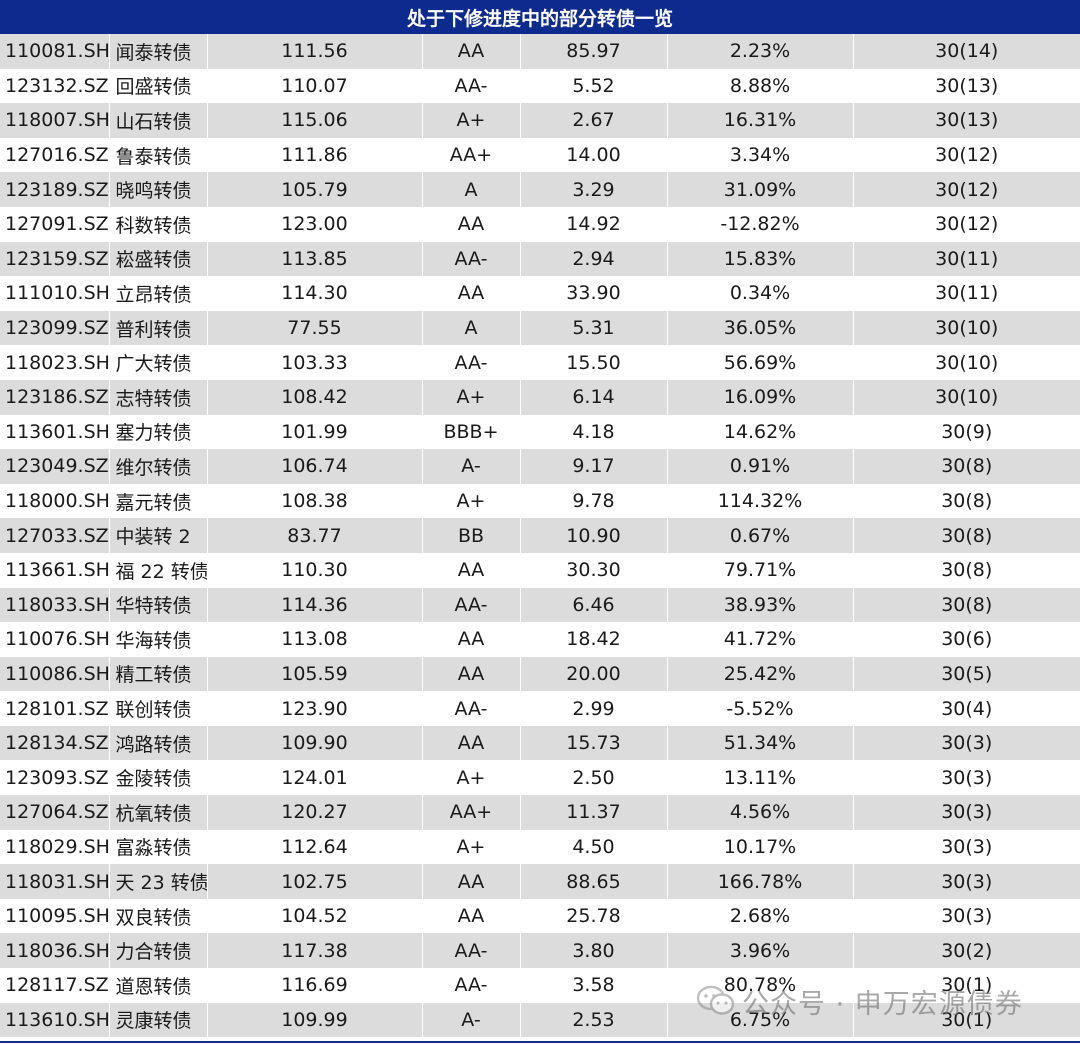  What do you see at coordinates (760, 362) in the screenshot?
I see `premium-cell: 56.69%` at bounding box center [760, 362].